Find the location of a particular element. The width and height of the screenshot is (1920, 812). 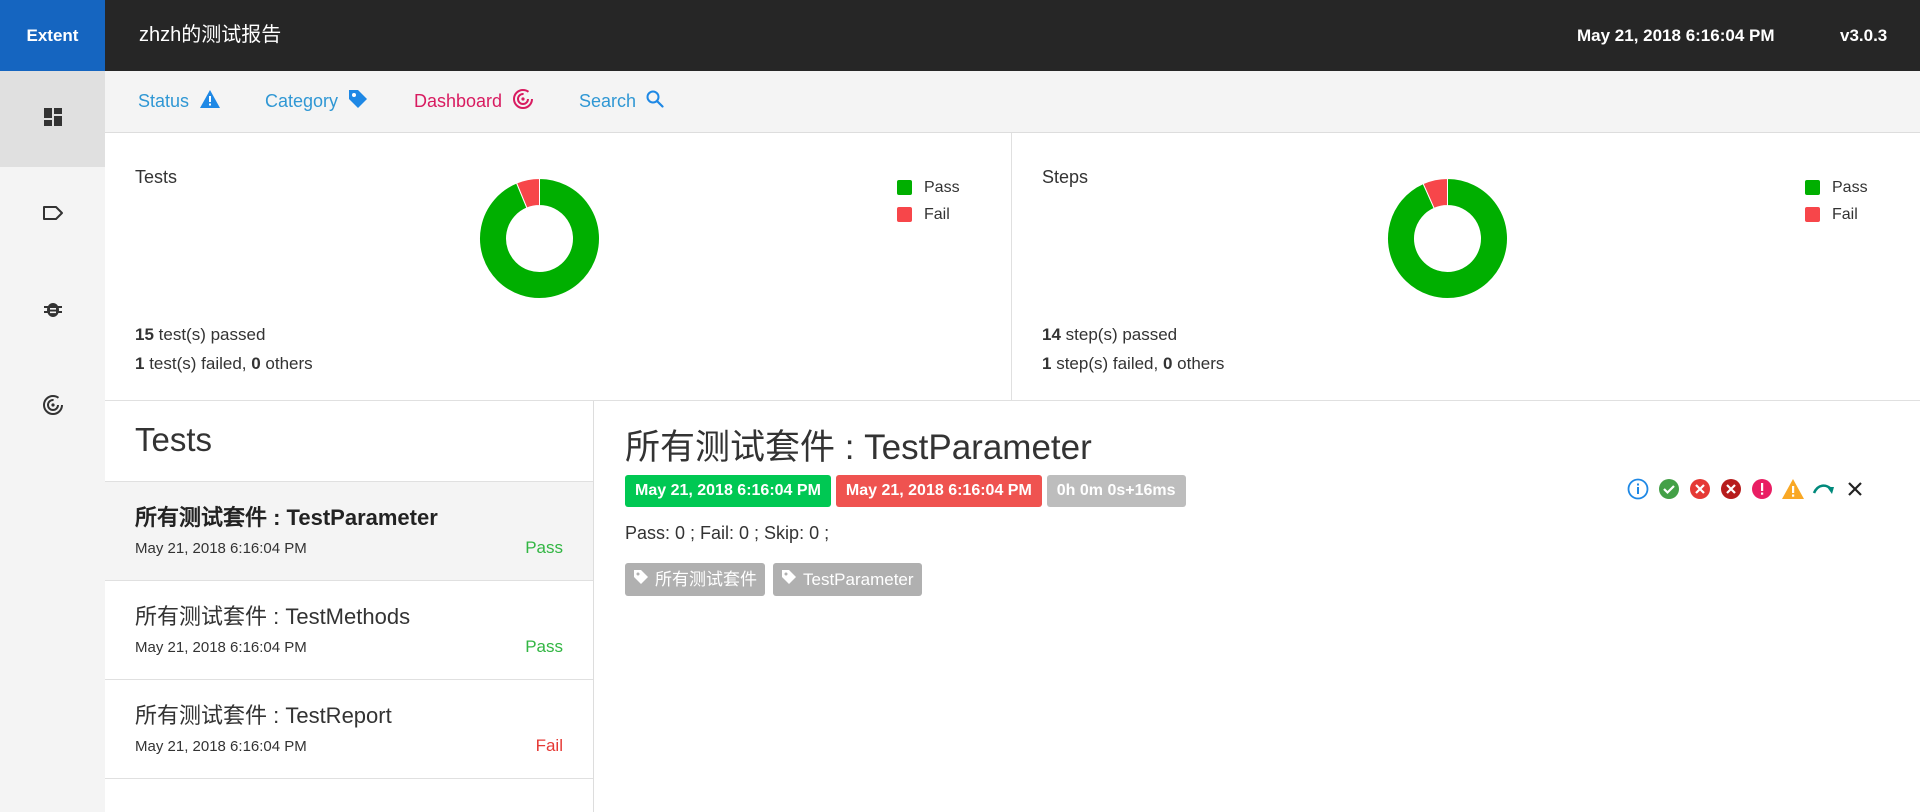

test-name: 所有测试套件 : TestParameter is located at coordinates (286, 517).